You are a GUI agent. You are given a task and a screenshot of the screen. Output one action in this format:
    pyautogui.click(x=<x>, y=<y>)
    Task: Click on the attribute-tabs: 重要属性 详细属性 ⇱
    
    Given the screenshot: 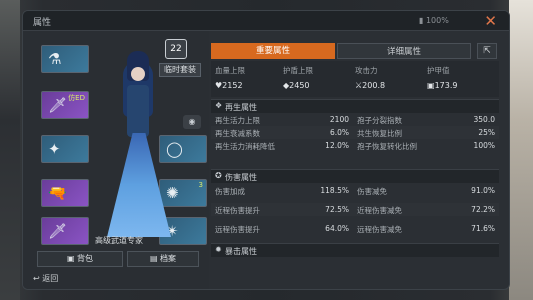 What is the action you would take?
    pyautogui.click(x=355, y=51)
    